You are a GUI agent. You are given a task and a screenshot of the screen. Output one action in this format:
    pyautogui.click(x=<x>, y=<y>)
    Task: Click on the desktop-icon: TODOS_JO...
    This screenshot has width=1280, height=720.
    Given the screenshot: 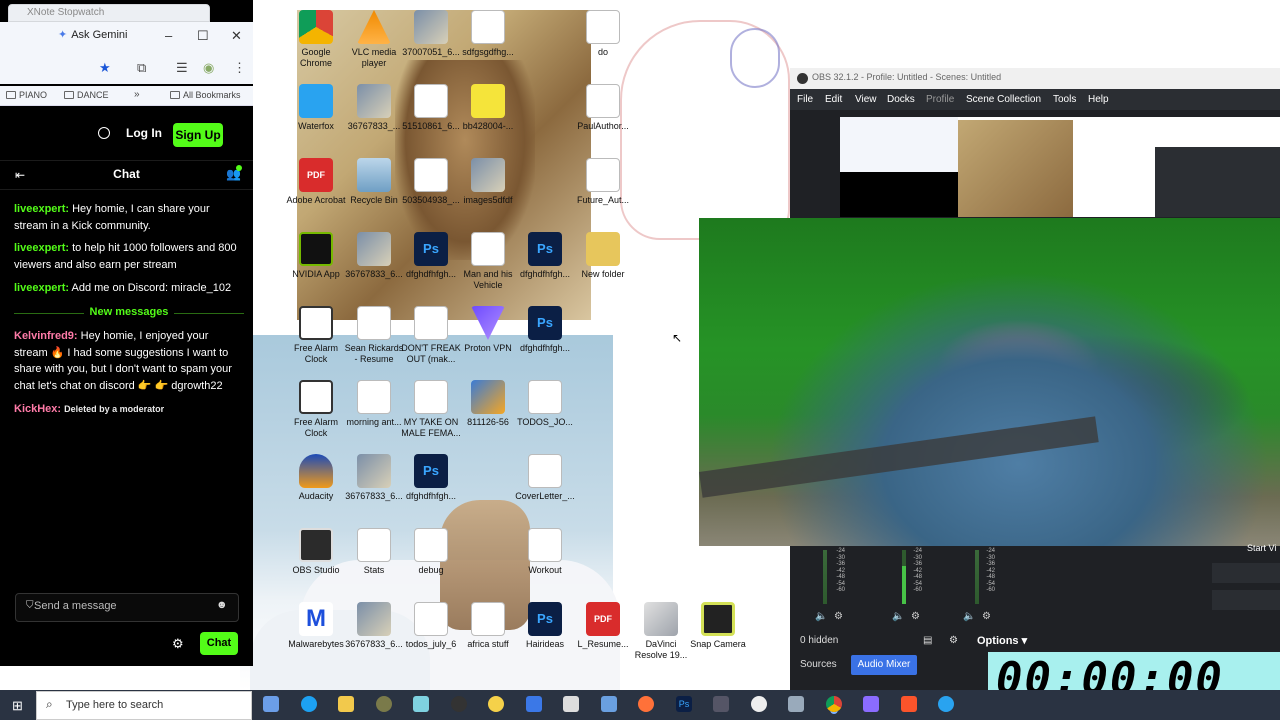 What is the action you would take?
    pyautogui.click(x=545, y=404)
    